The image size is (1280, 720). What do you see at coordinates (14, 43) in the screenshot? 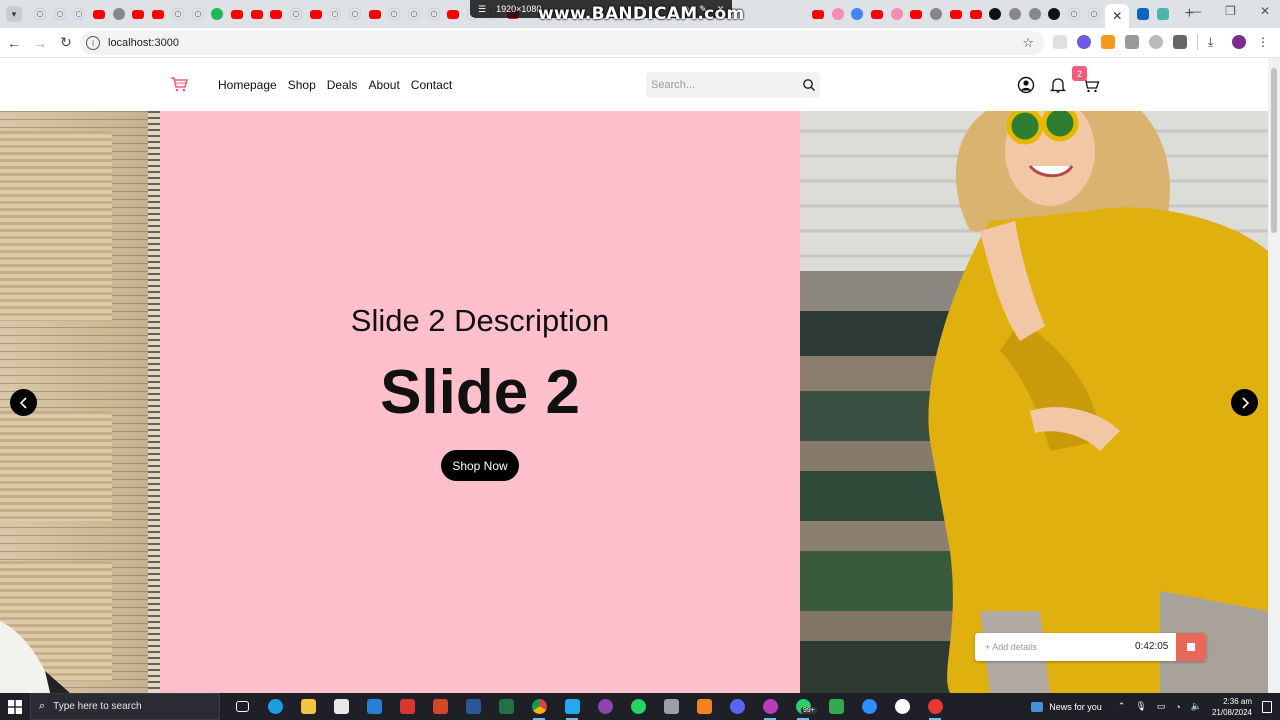
I see `back-icon: ←` at bounding box center [14, 43].